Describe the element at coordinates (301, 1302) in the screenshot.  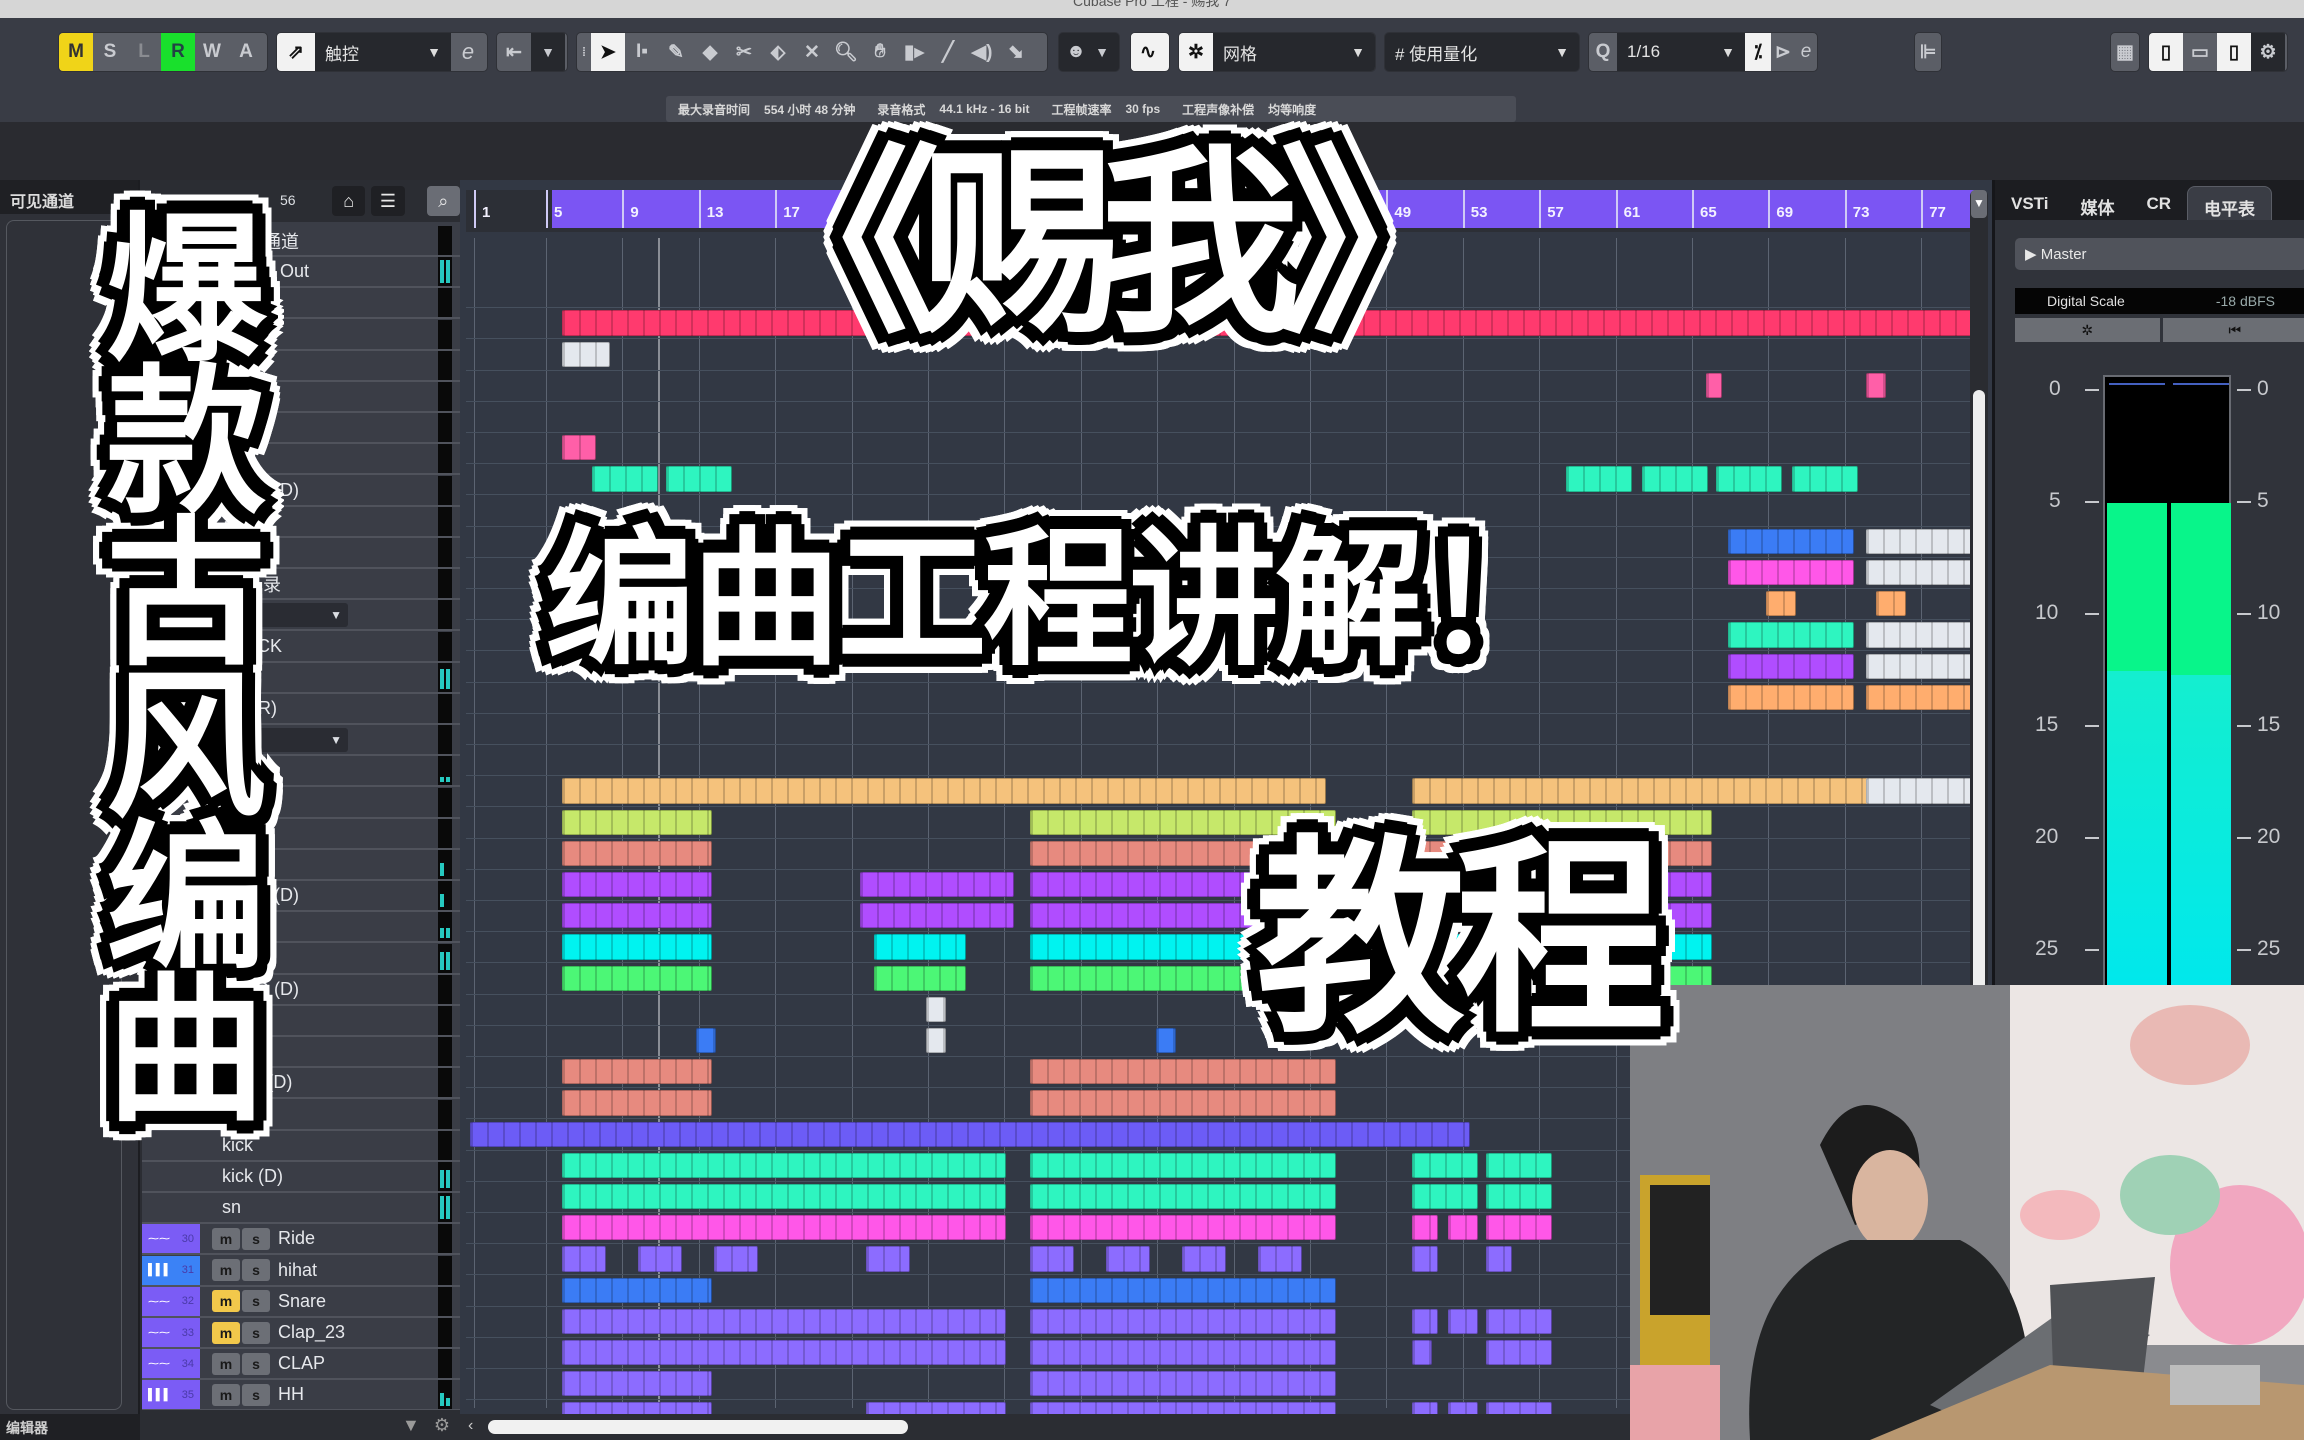
I see `track-row: ⁓⁓ 32 m s Snare` at that location.